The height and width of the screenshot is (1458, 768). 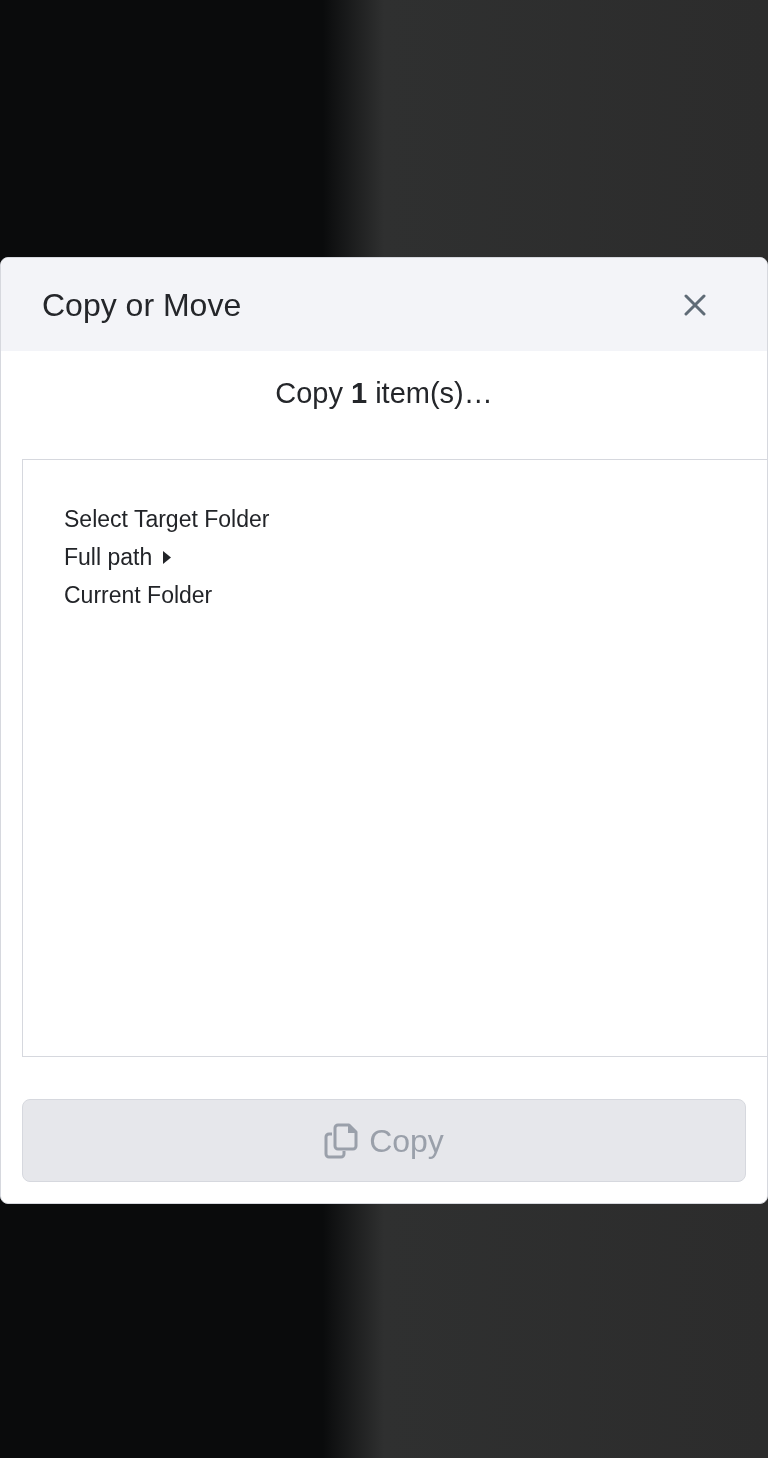 I want to click on folder-label: Select Target Folder, so click(x=167, y=519).